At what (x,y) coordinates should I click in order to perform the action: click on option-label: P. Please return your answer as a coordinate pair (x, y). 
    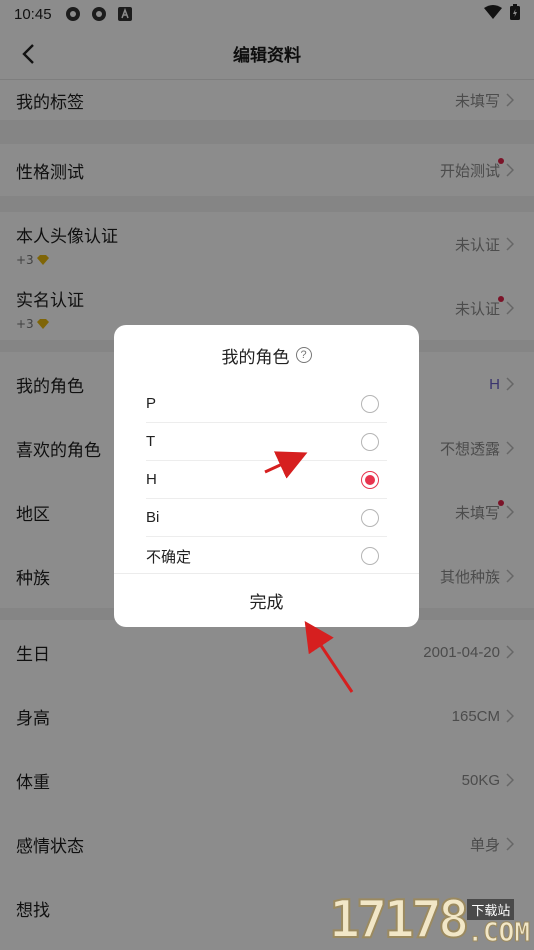
    Looking at the image, I should click on (151, 403).